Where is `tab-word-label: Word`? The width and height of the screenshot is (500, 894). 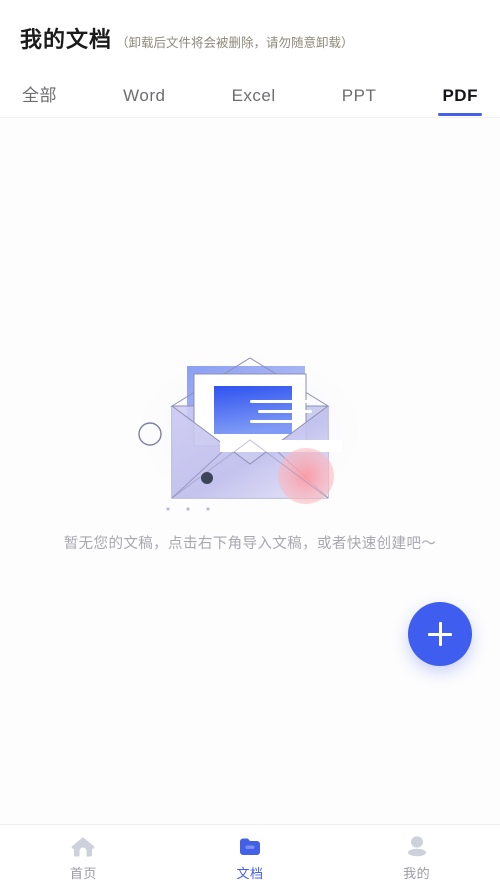
tab-word-label: Word is located at coordinates (144, 95).